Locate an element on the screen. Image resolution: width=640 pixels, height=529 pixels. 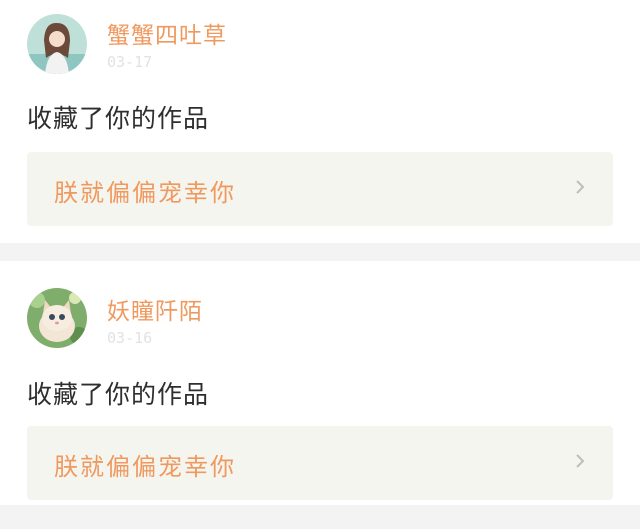
avatar-kitten-image is located at coordinates (57, 318).